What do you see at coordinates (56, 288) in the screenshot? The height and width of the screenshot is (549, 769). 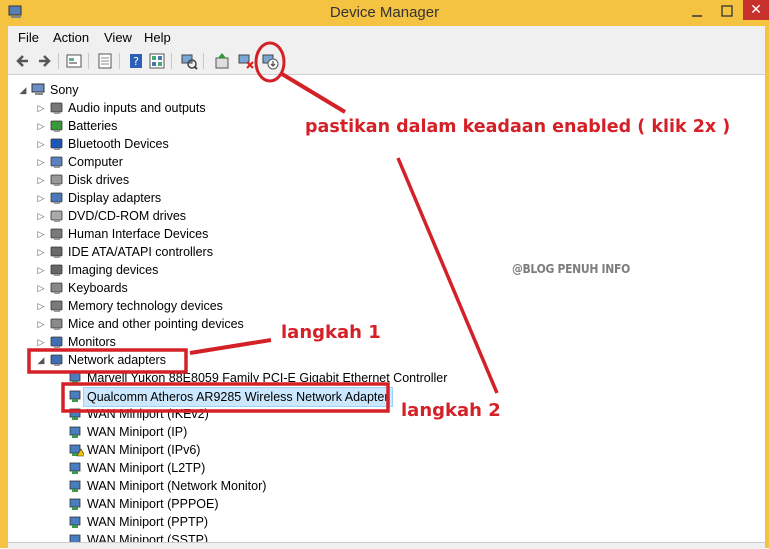 I see `keyboard-icon` at bounding box center [56, 288].